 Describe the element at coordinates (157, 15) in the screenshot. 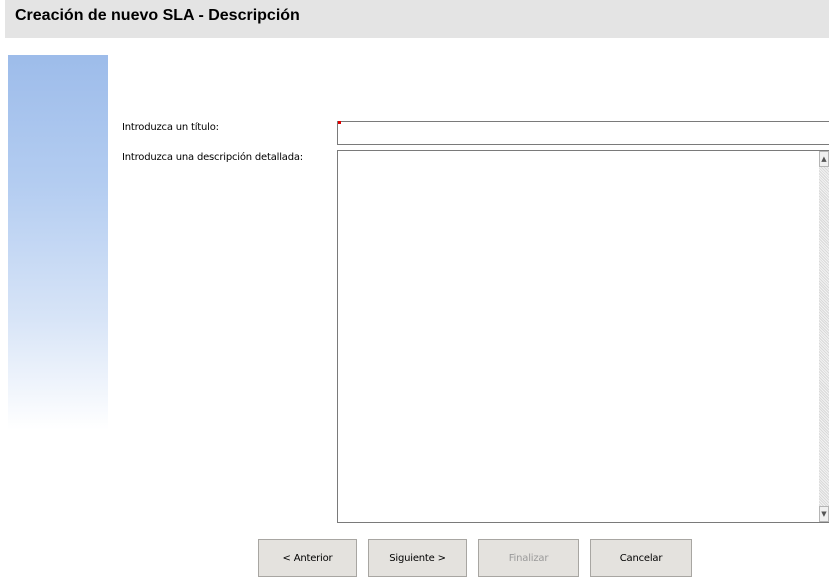

I see `page-title: Creación de nuevo SLA - Descripción` at that location.